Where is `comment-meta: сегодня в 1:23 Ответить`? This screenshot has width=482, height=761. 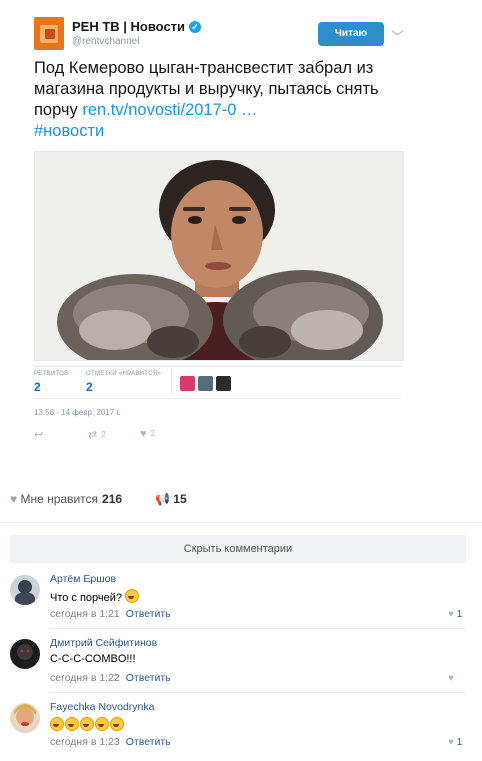 comment-meta: сегодня в 1:23 Ответить is located at coordinates (110, 742).